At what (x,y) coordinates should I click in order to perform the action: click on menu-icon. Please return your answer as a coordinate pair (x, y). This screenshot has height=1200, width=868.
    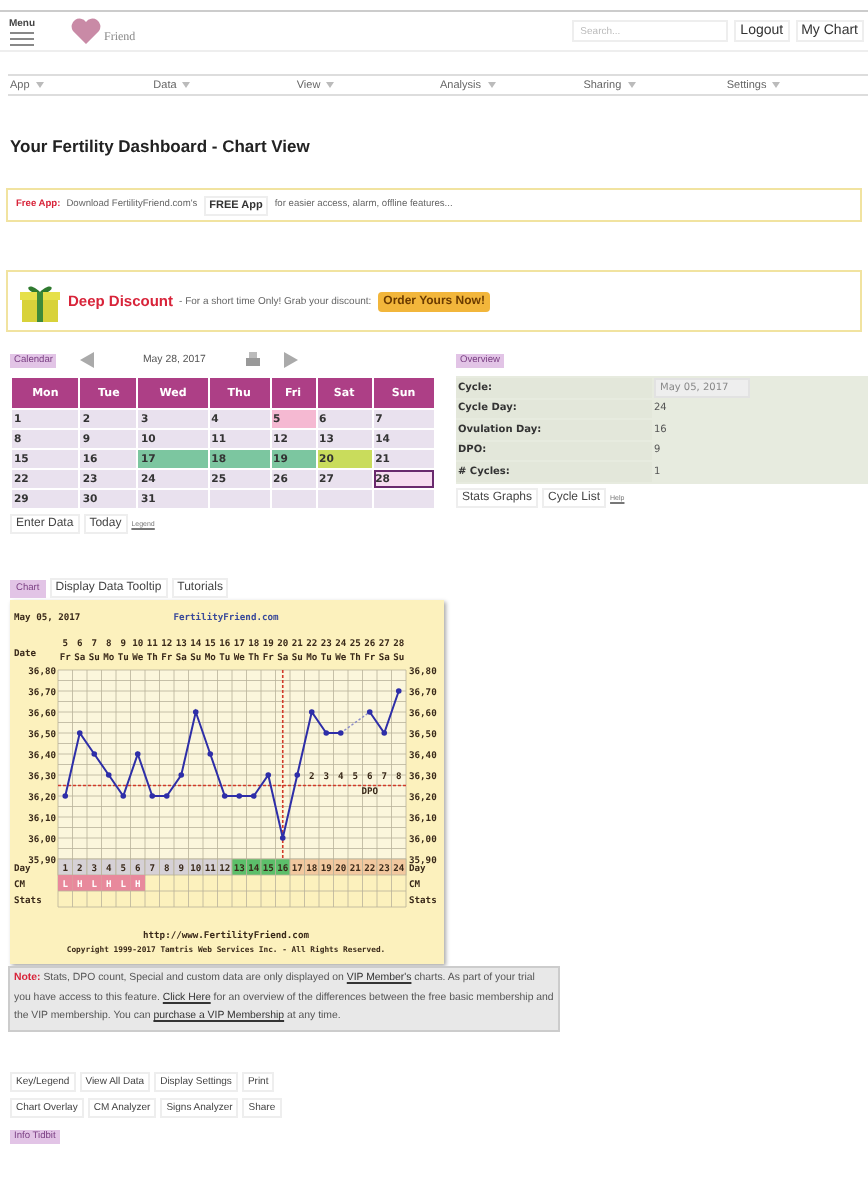
    Looking at the image, I should click on (22, 38).